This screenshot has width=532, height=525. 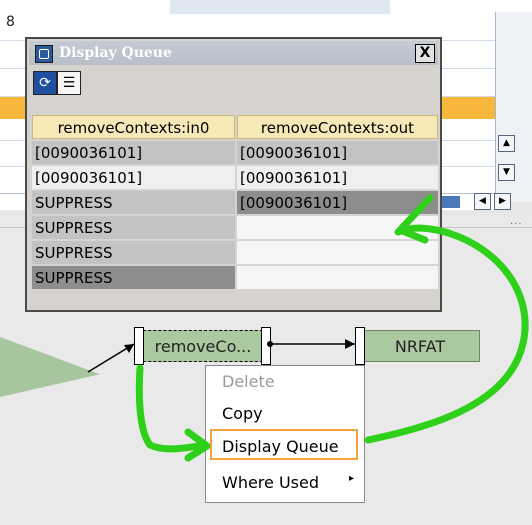 I want to click on connector-arrow, so click(x=350, y=344).